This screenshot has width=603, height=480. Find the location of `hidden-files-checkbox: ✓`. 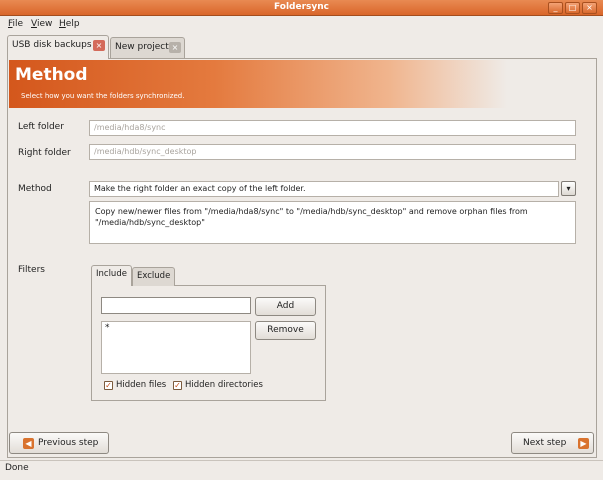

hidden-files-checkbox: ✓ is located at coordinates (108, 385).